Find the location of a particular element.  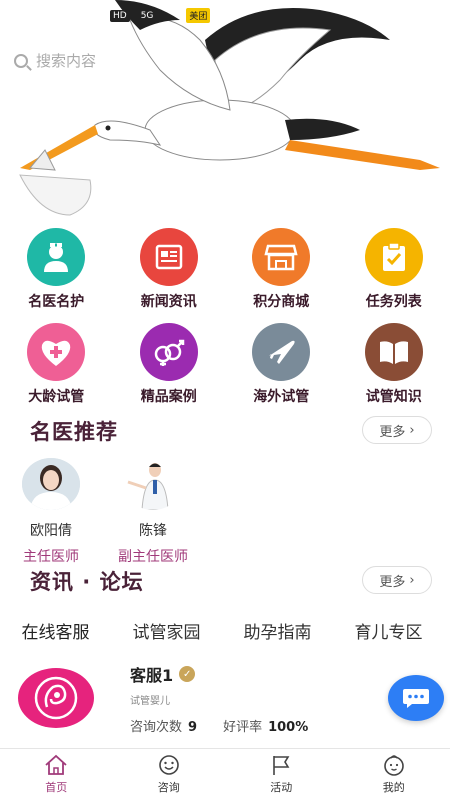

nav-consult: 咨询 is located at coordinates (169, 774).